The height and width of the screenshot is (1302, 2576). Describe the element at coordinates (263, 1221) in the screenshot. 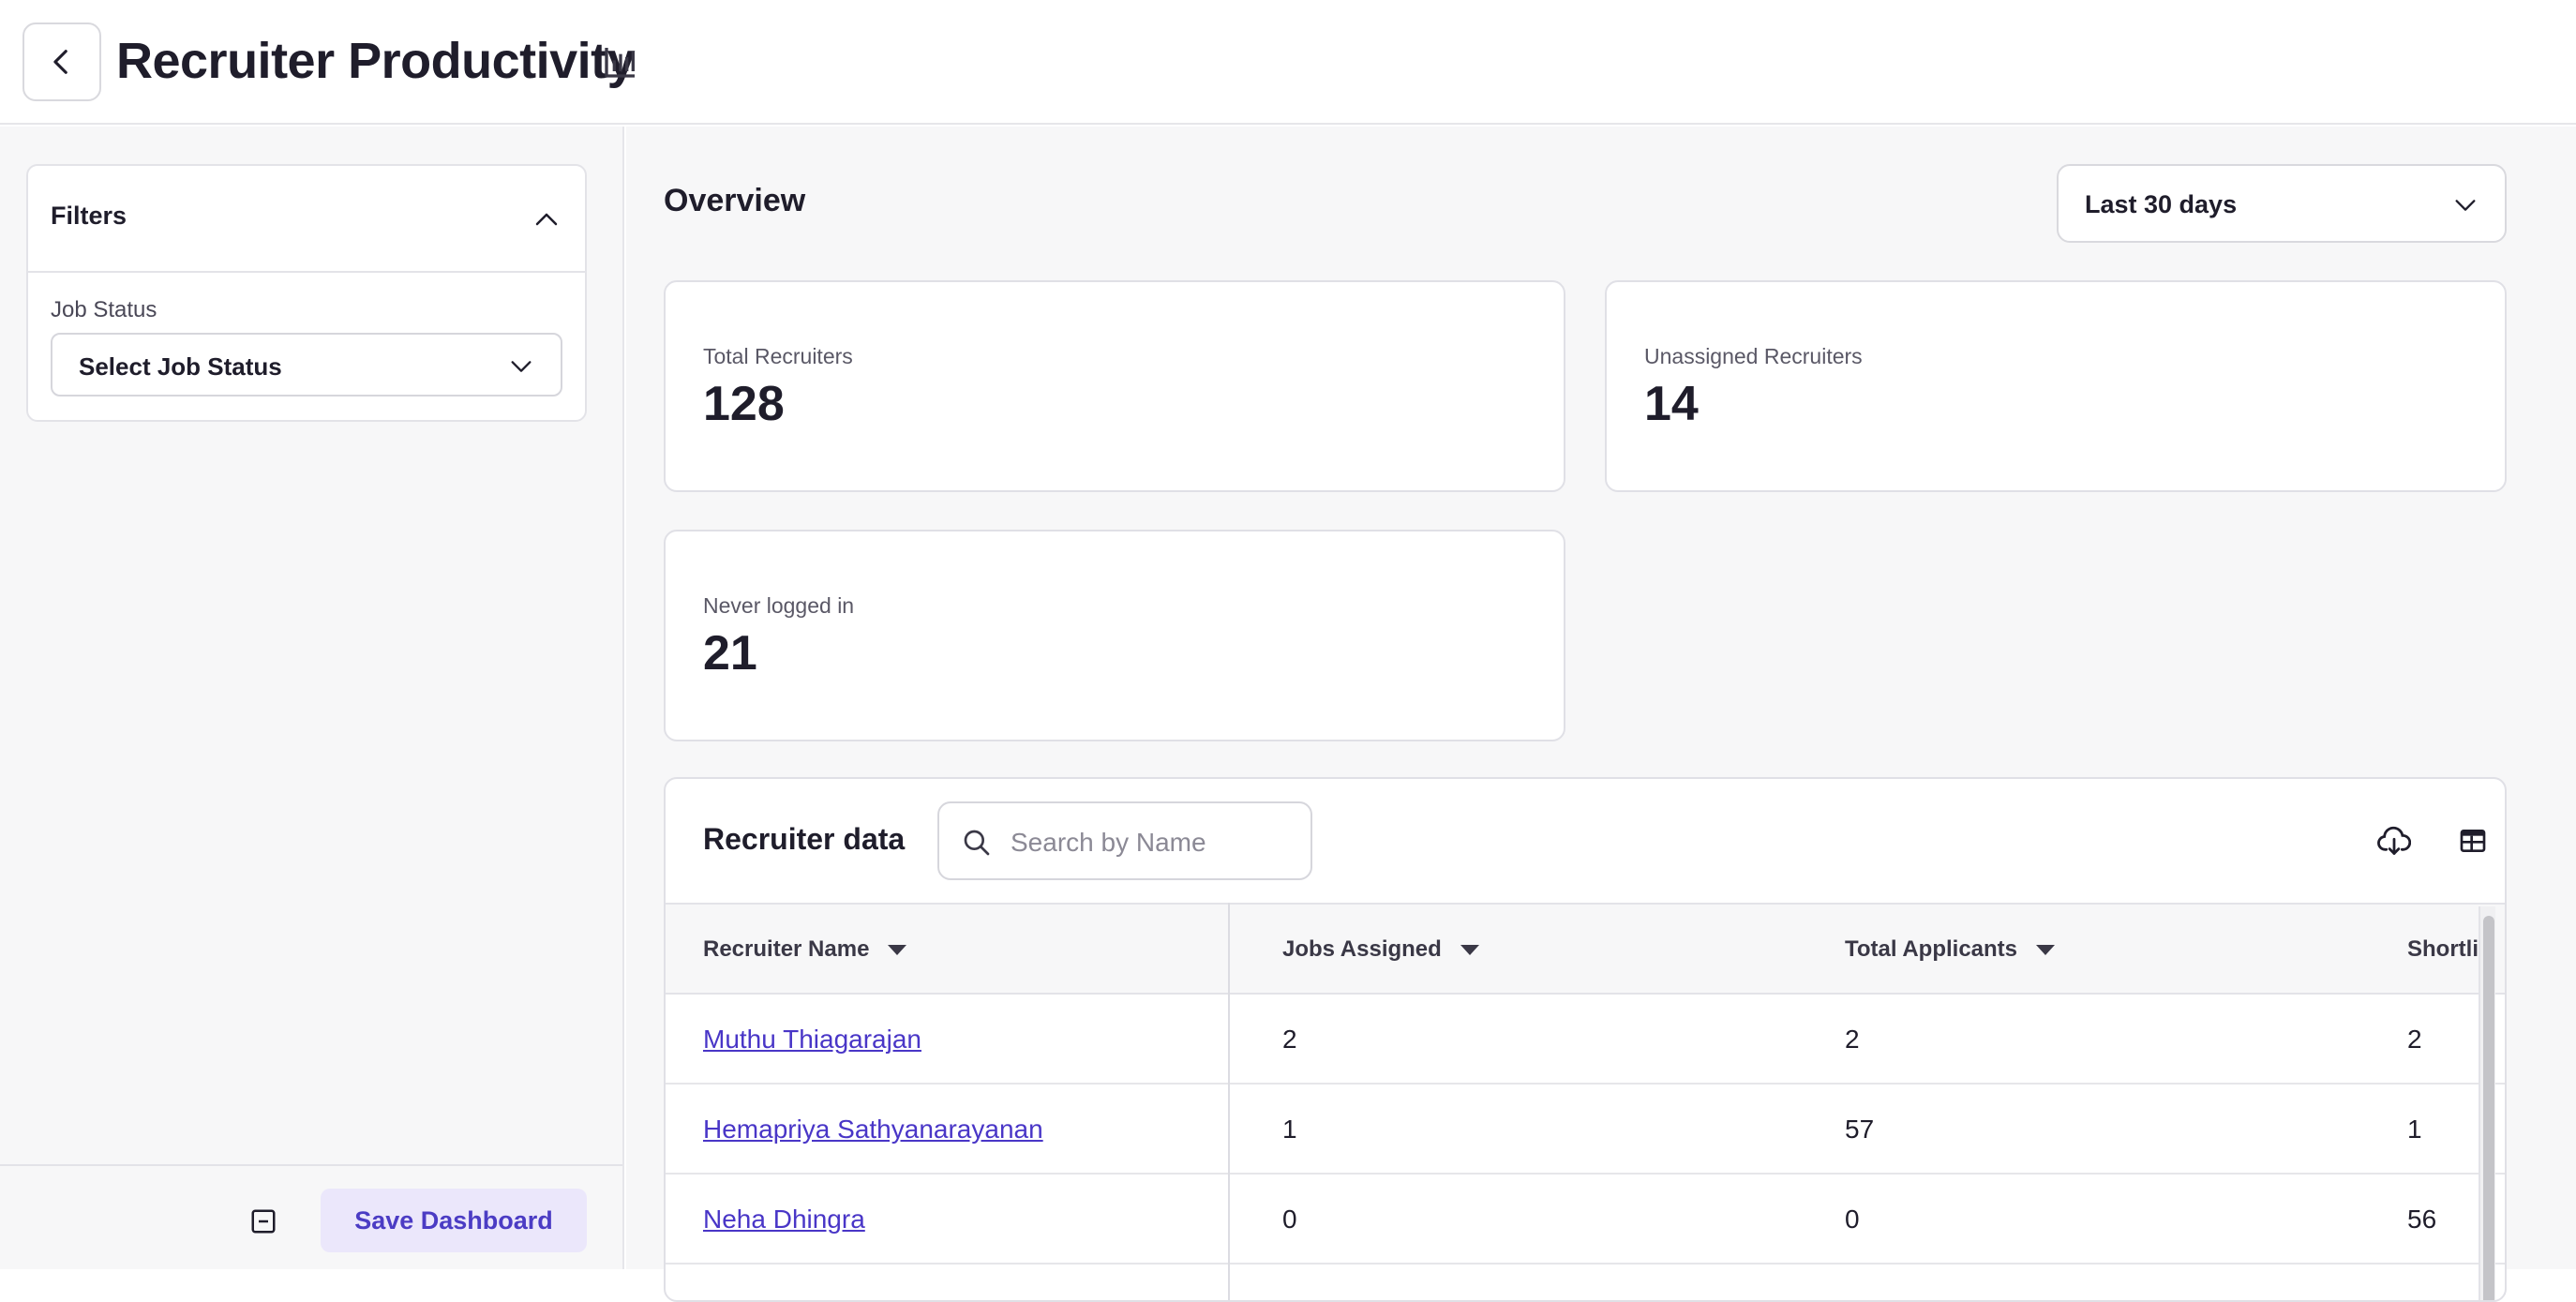

I see `collapse-icon` at that location.